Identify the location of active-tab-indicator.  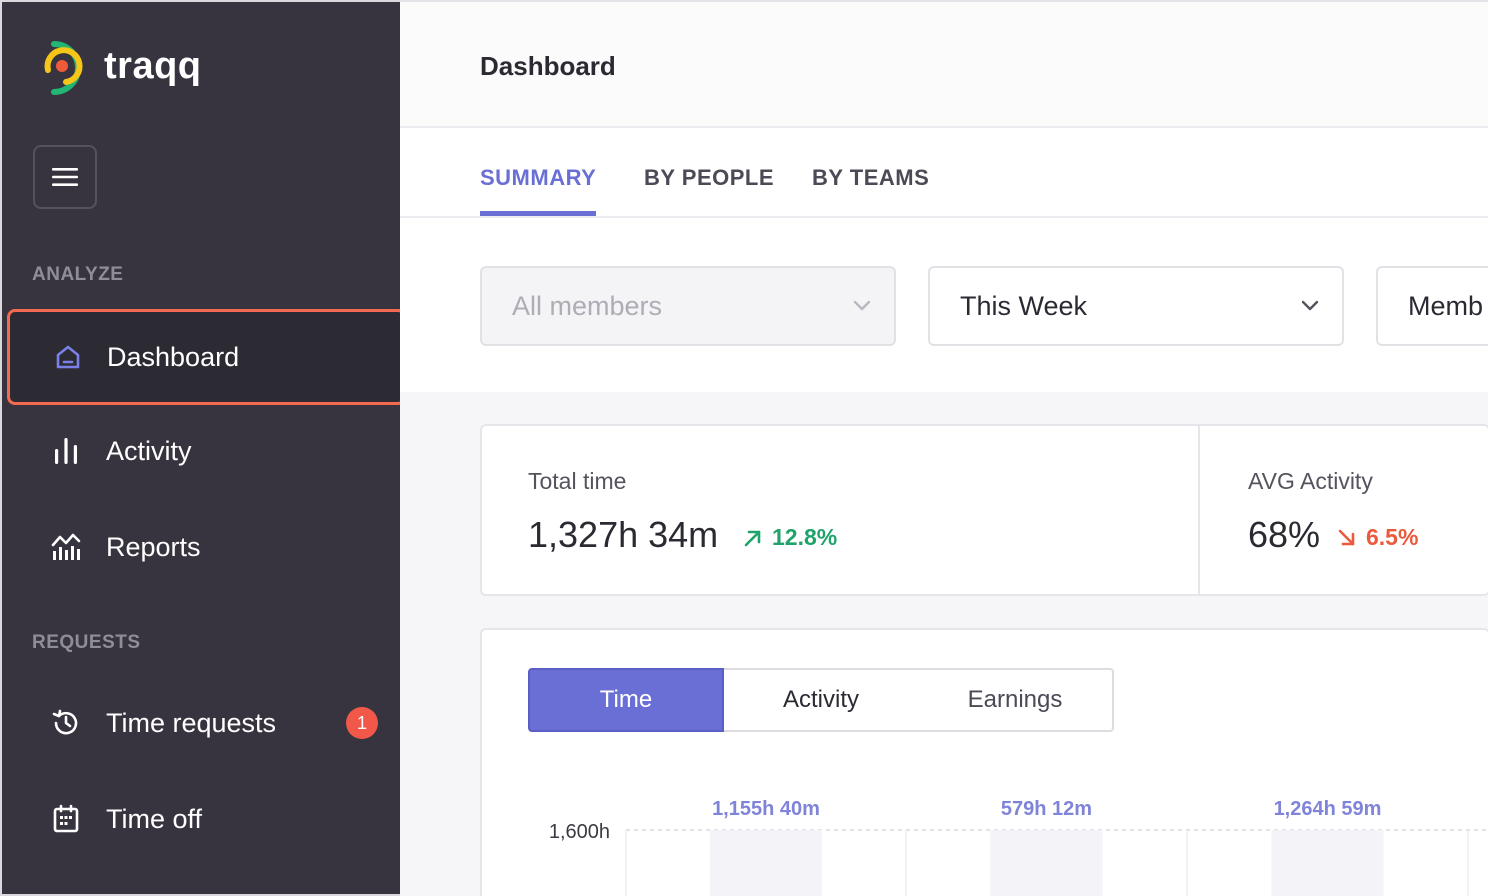
(538, 213).